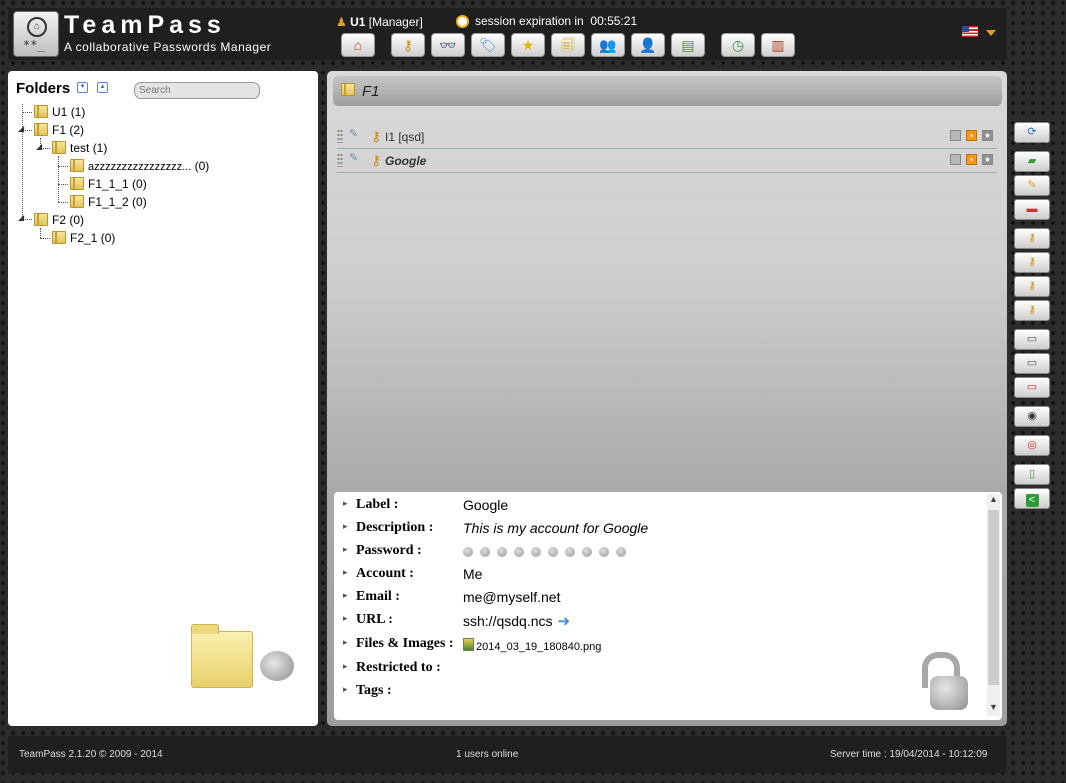 The width and height of the screenshot is (1066, 783). Describe the element at coordinates (648, 45) in the screenshot. I see `user-button: 👤` at that location.